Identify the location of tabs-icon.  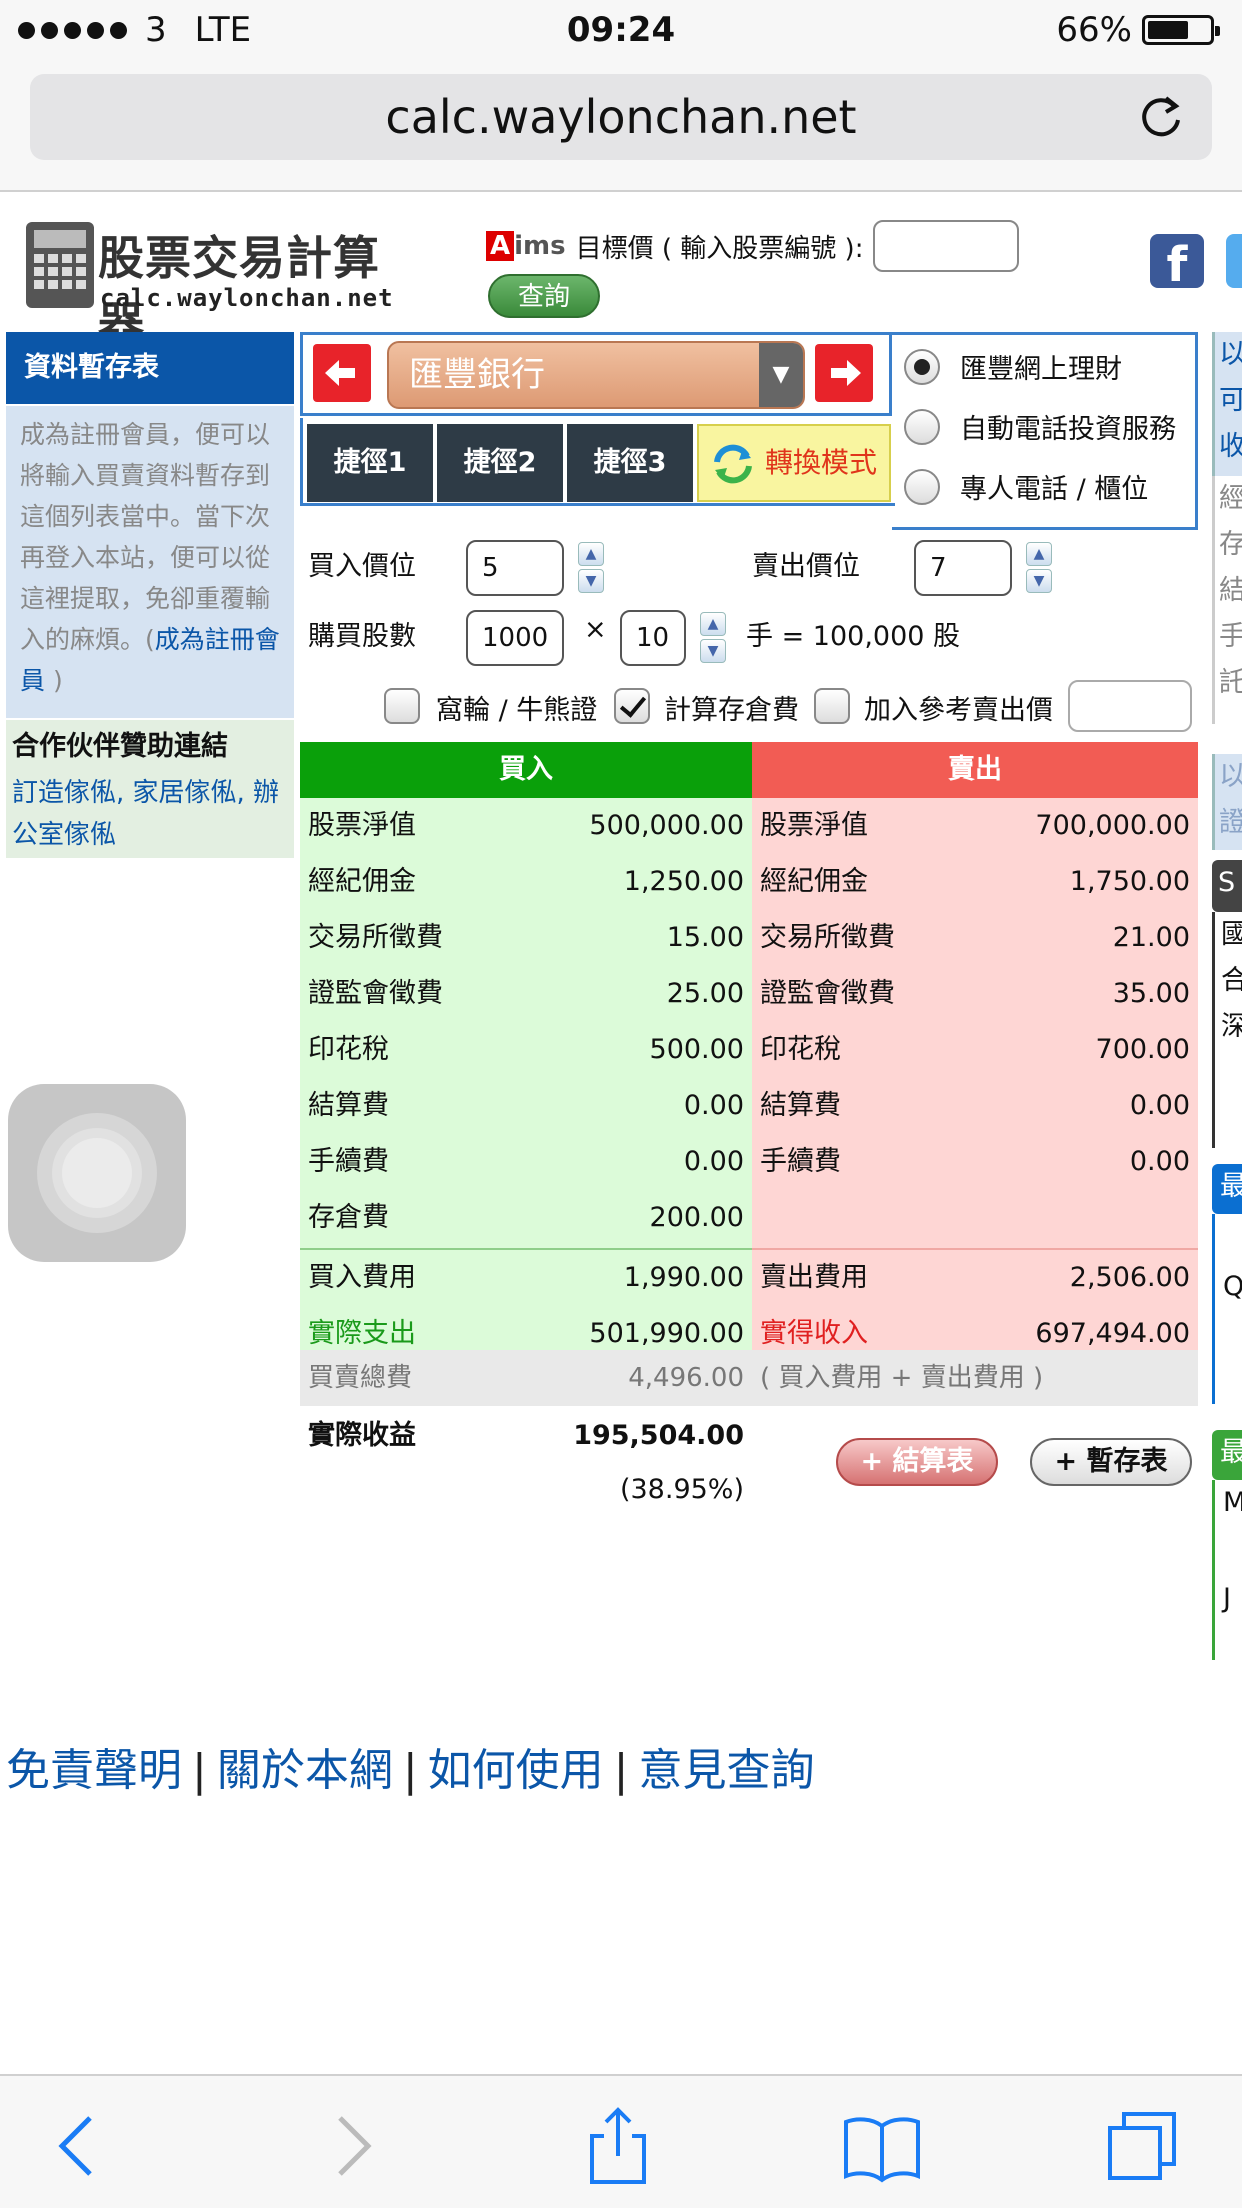
(1144, 2146).